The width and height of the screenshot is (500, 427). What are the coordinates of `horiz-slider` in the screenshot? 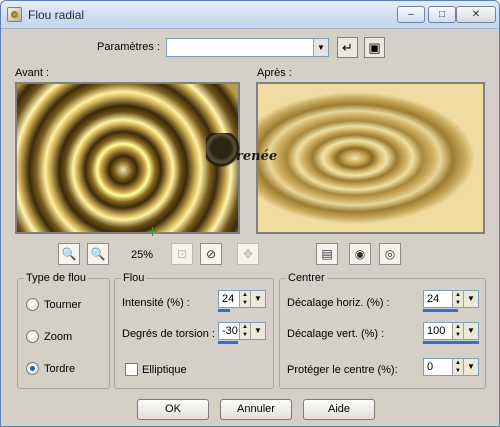 It's located at (440, 310).